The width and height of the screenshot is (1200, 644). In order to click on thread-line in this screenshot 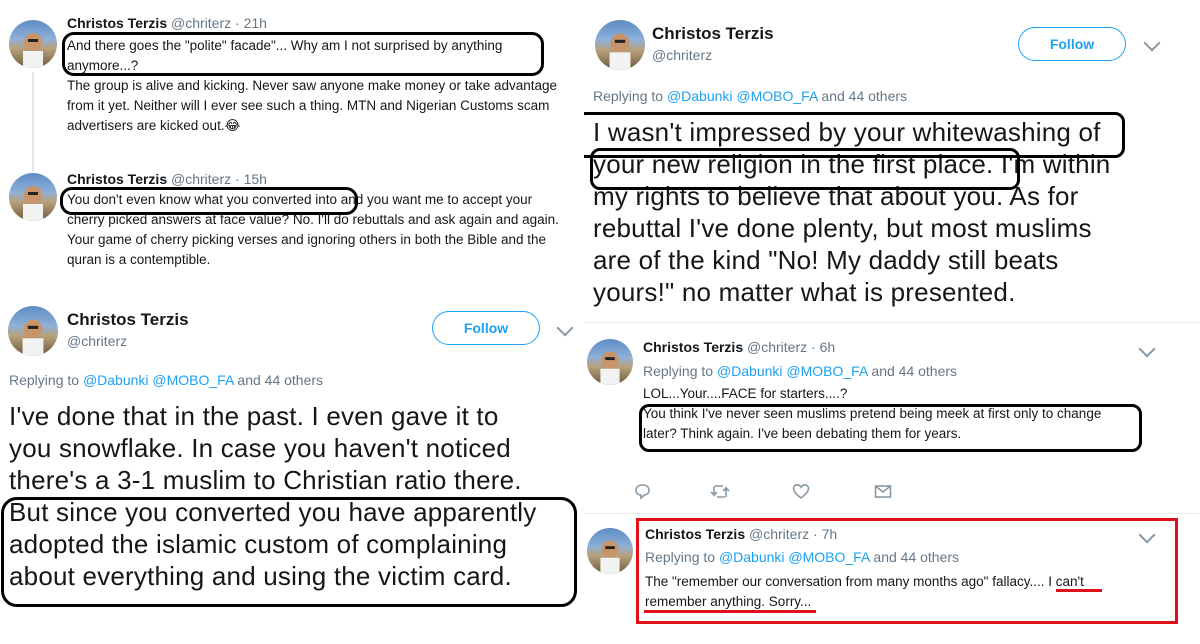, I will do `click(33, 122)`.